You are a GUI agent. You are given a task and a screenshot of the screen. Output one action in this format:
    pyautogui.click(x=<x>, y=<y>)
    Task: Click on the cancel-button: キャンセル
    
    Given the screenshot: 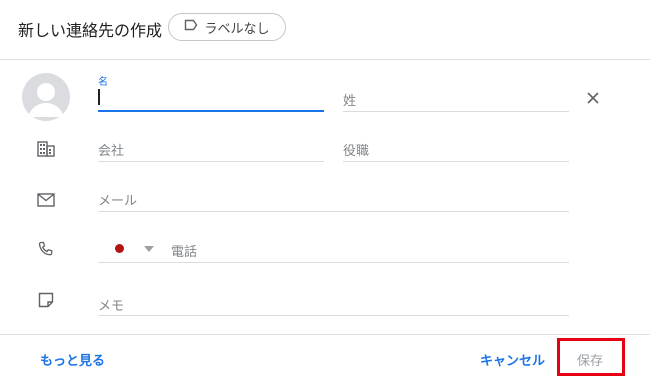 What is the action you would take?
    pyautogui.click(x=512, y=359)
    